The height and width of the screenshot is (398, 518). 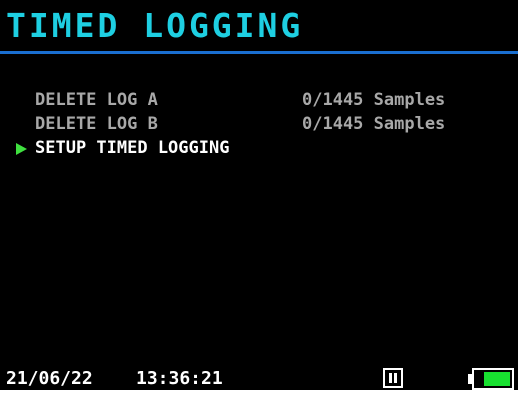 What do you see at coordinates (259, 52) in the screenshot?
I see `title-divider` at bounding box center [259, 52].